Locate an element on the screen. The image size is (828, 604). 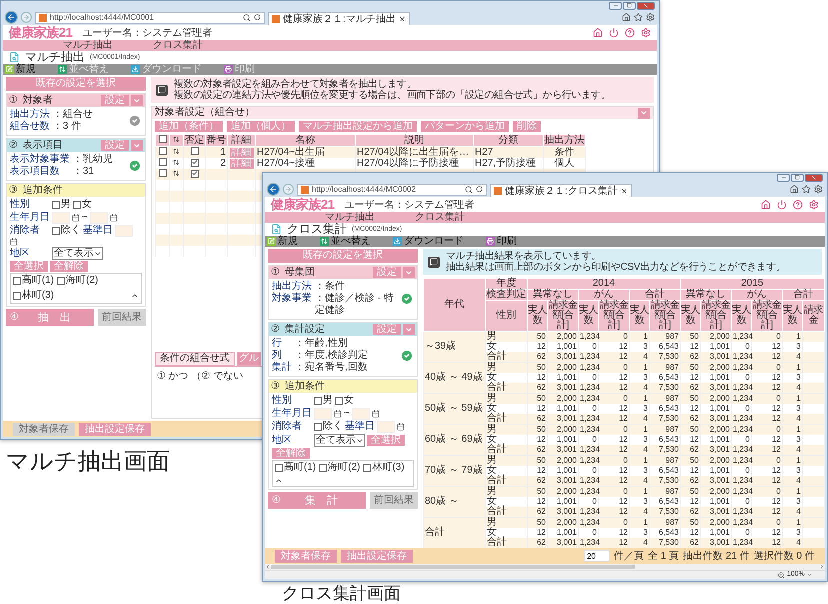
back-arrow-icon is located at coordinates (11, 17).